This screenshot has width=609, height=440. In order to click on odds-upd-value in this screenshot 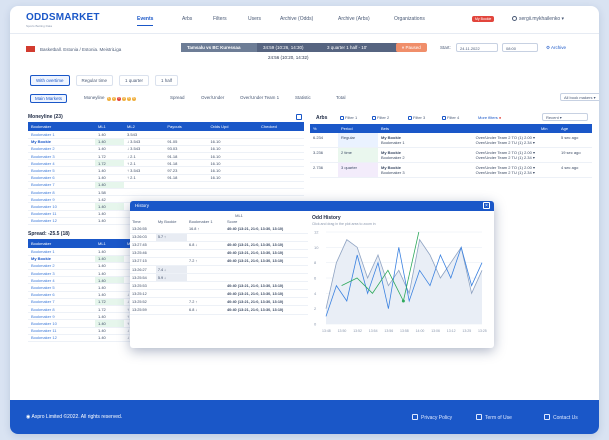, I will do `click(233, 135)`.